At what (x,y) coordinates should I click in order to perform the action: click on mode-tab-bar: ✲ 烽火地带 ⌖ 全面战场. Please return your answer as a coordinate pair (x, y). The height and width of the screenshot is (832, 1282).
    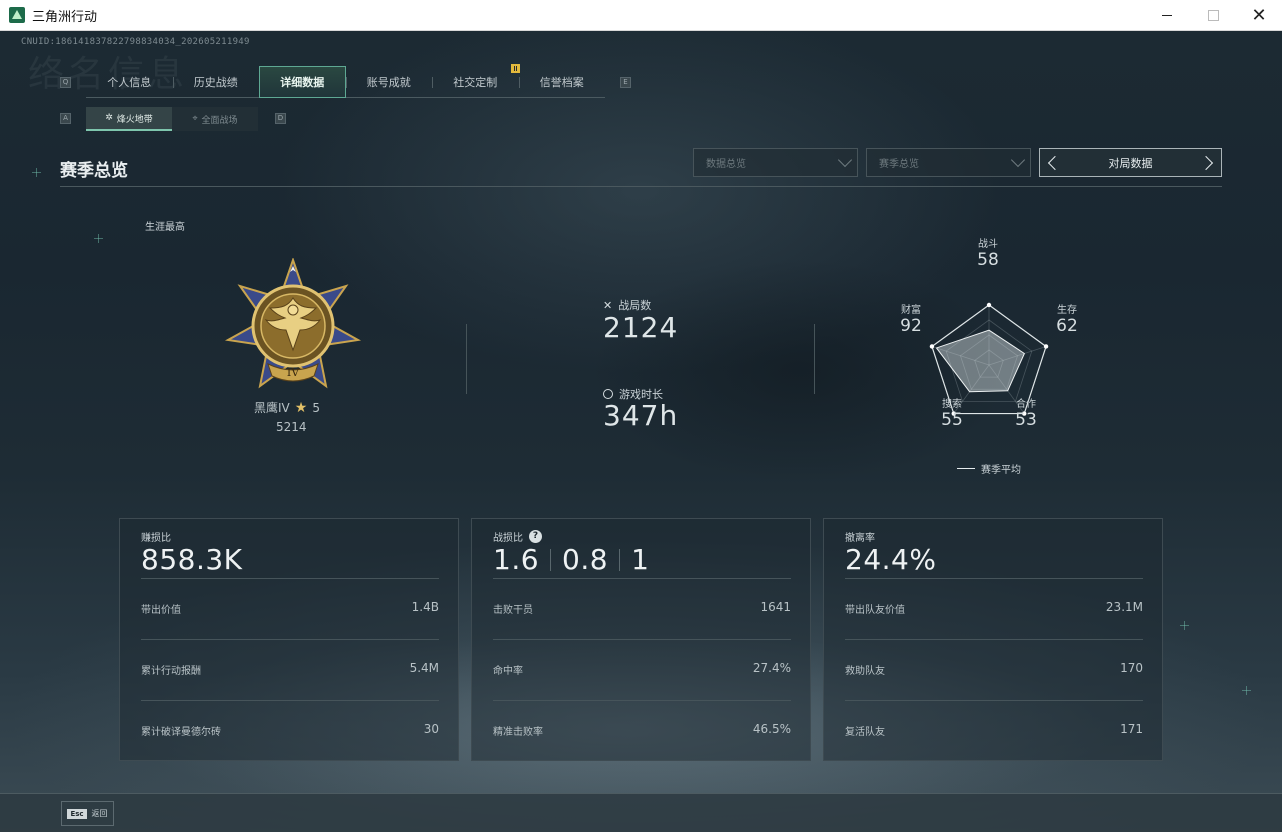
    Looking at the image, I should click on (172, 119).